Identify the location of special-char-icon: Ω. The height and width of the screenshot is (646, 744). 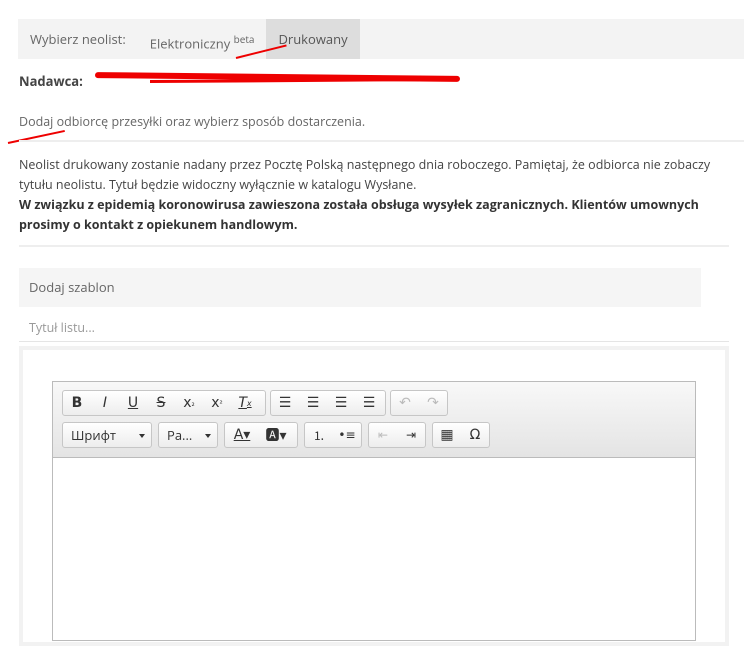
(475, 435).